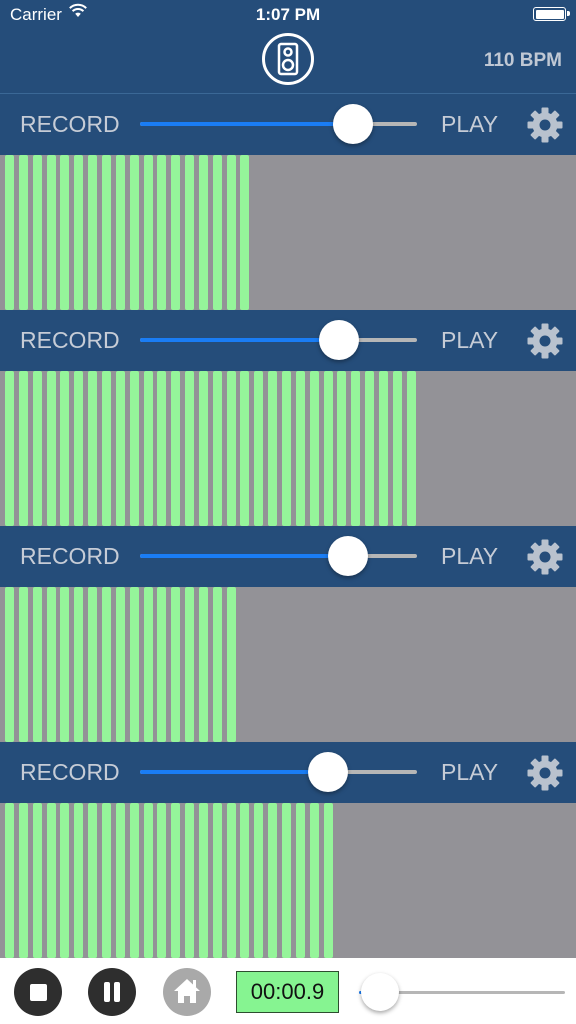 This screenshot has width=576, height=1024. I want to click on timer-display: 00:00.9, so click(287, 992).